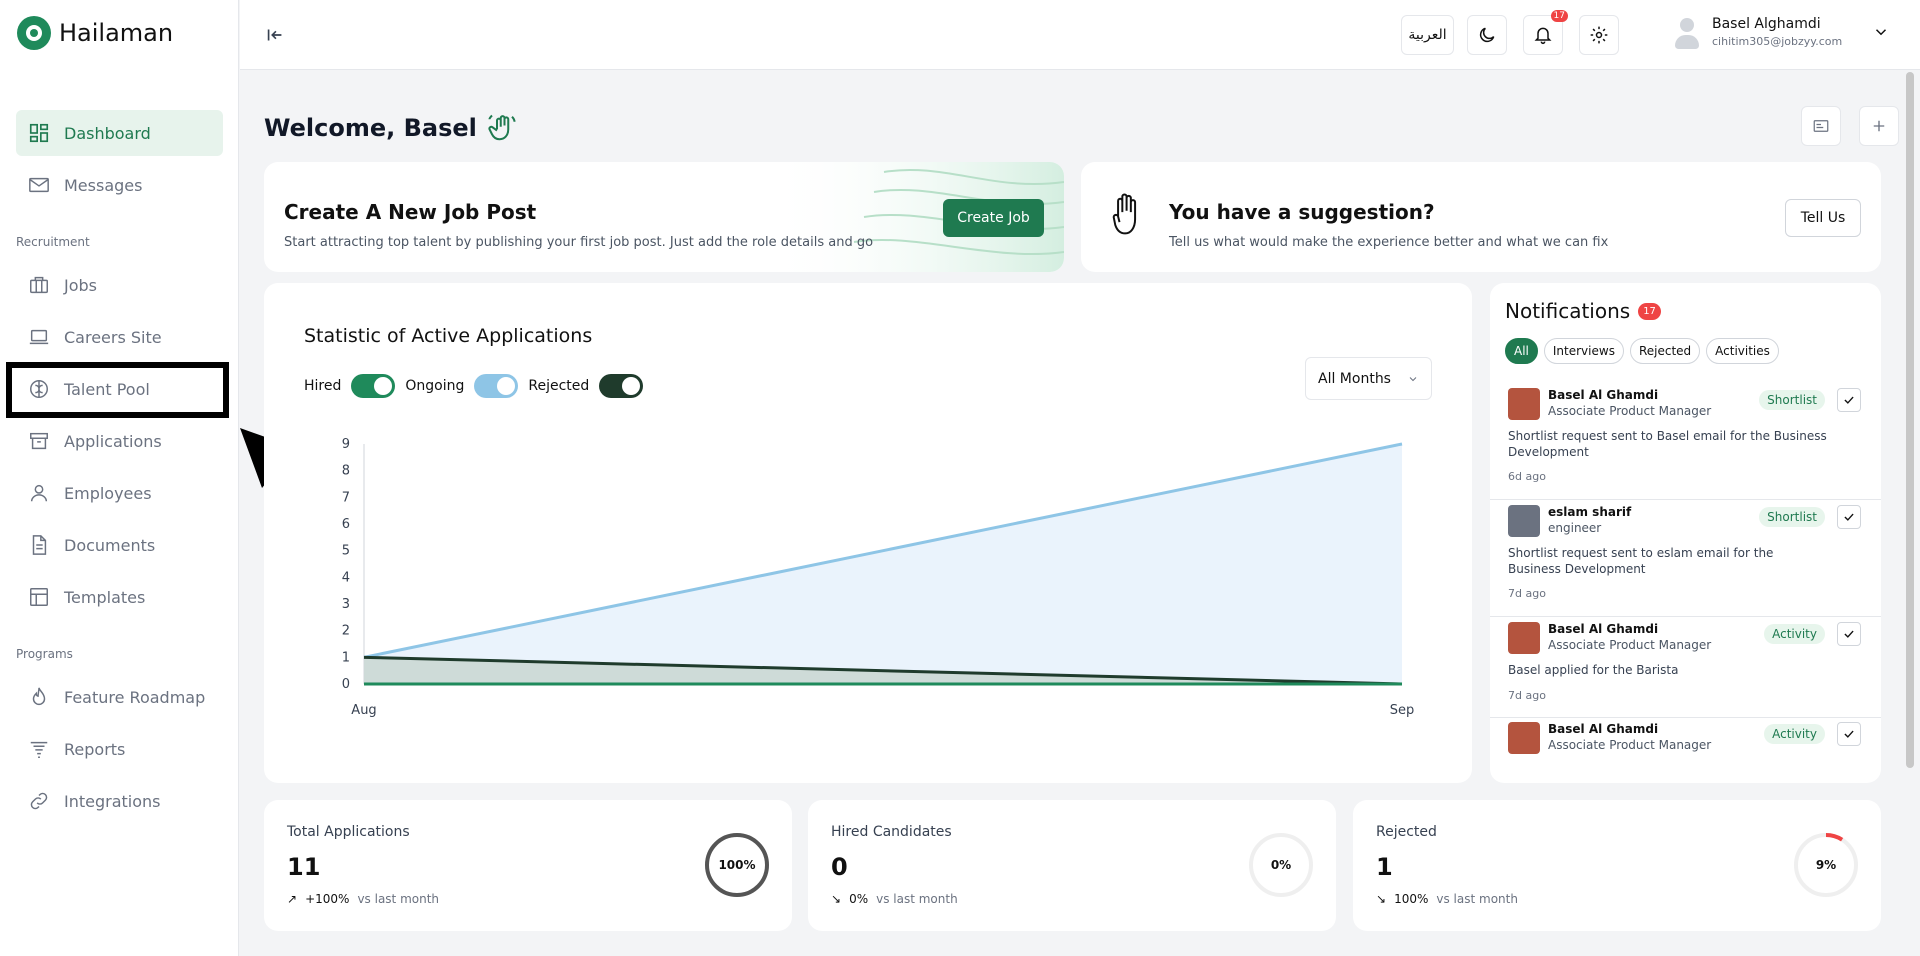 This screenshot has height=956, width=1920. Describe the element at coordinates (1583, 351) in the screenshot. I see `filter-interviews: Interviews` at that location.